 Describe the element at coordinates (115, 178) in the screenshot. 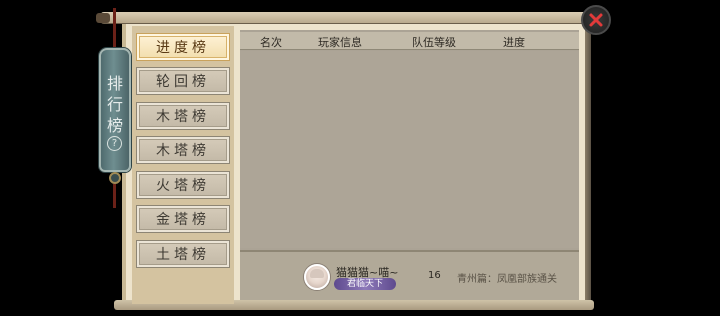

I see `plaque-ring` at that location.